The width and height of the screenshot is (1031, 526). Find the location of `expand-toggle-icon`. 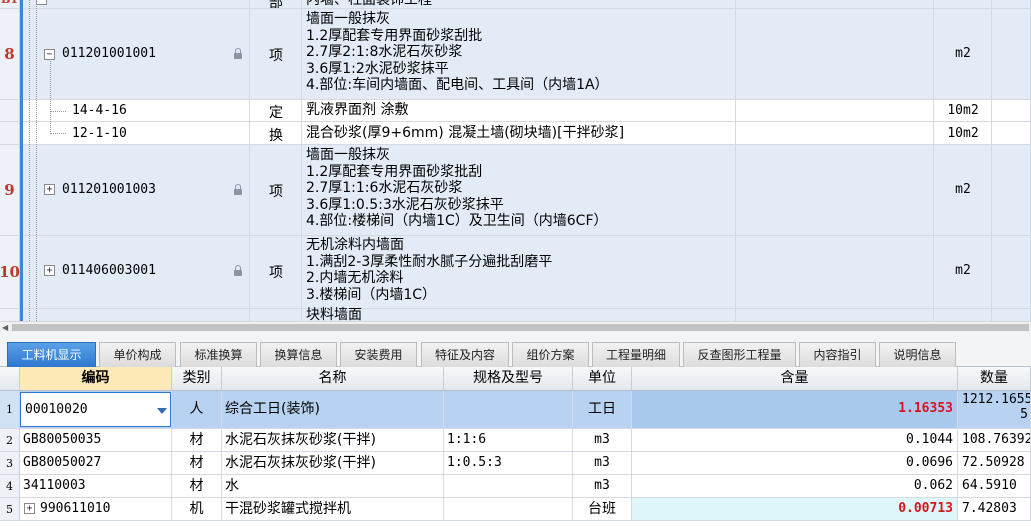

expand-toggle-icon is located at coordinates (41, 2).